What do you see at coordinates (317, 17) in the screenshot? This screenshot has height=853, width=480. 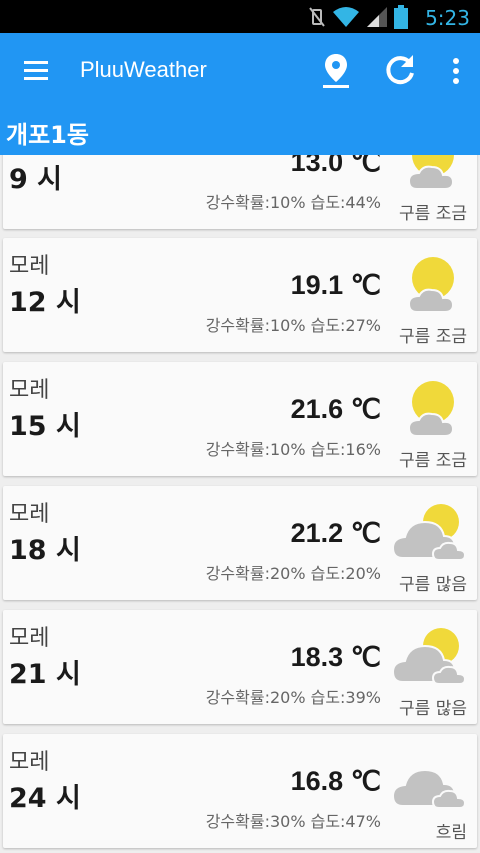 I see `vibrate-off-icon` at bounding box center [317, 17].